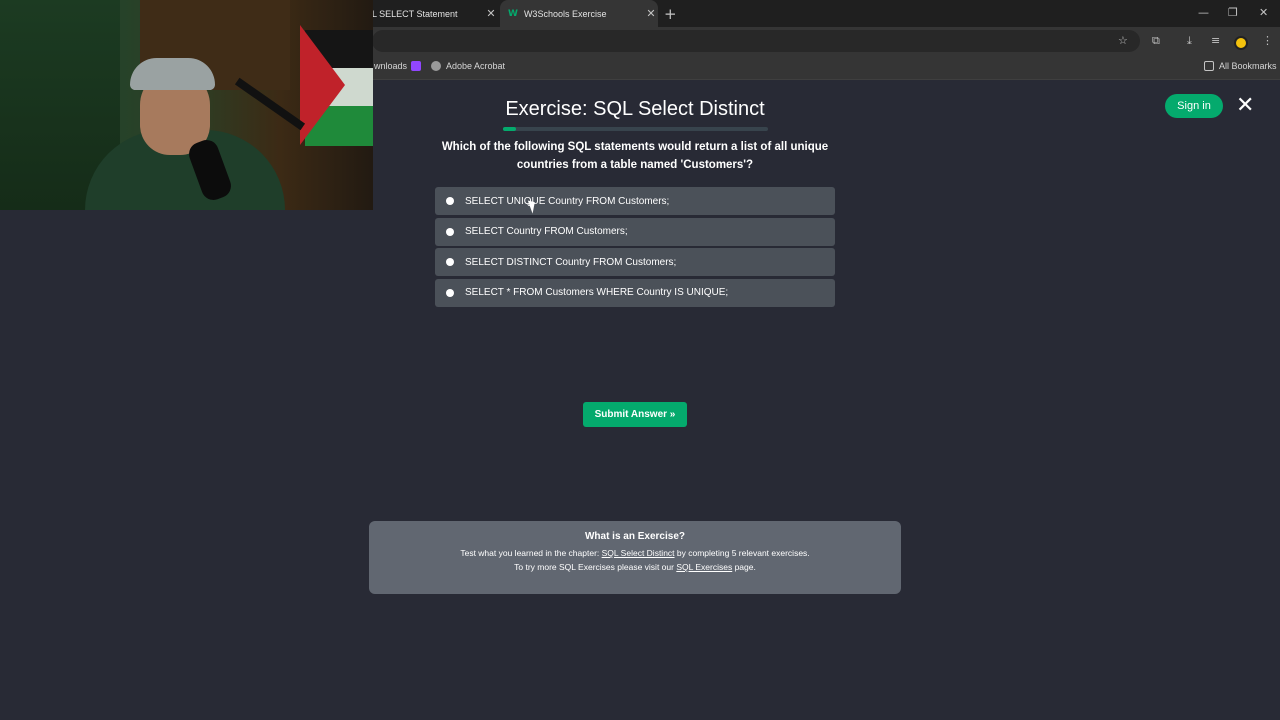  I want to click on profile-avatar, so click(1241, 43).